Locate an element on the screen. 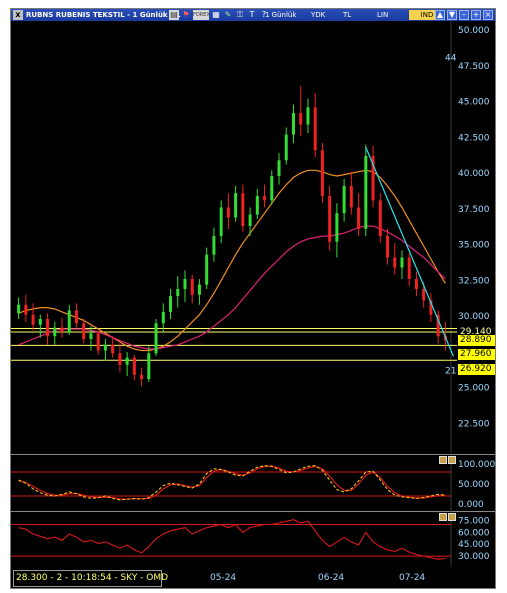  stochastic-panel: 100.000 50.000 0.000 is located at coordinates (253, 482).